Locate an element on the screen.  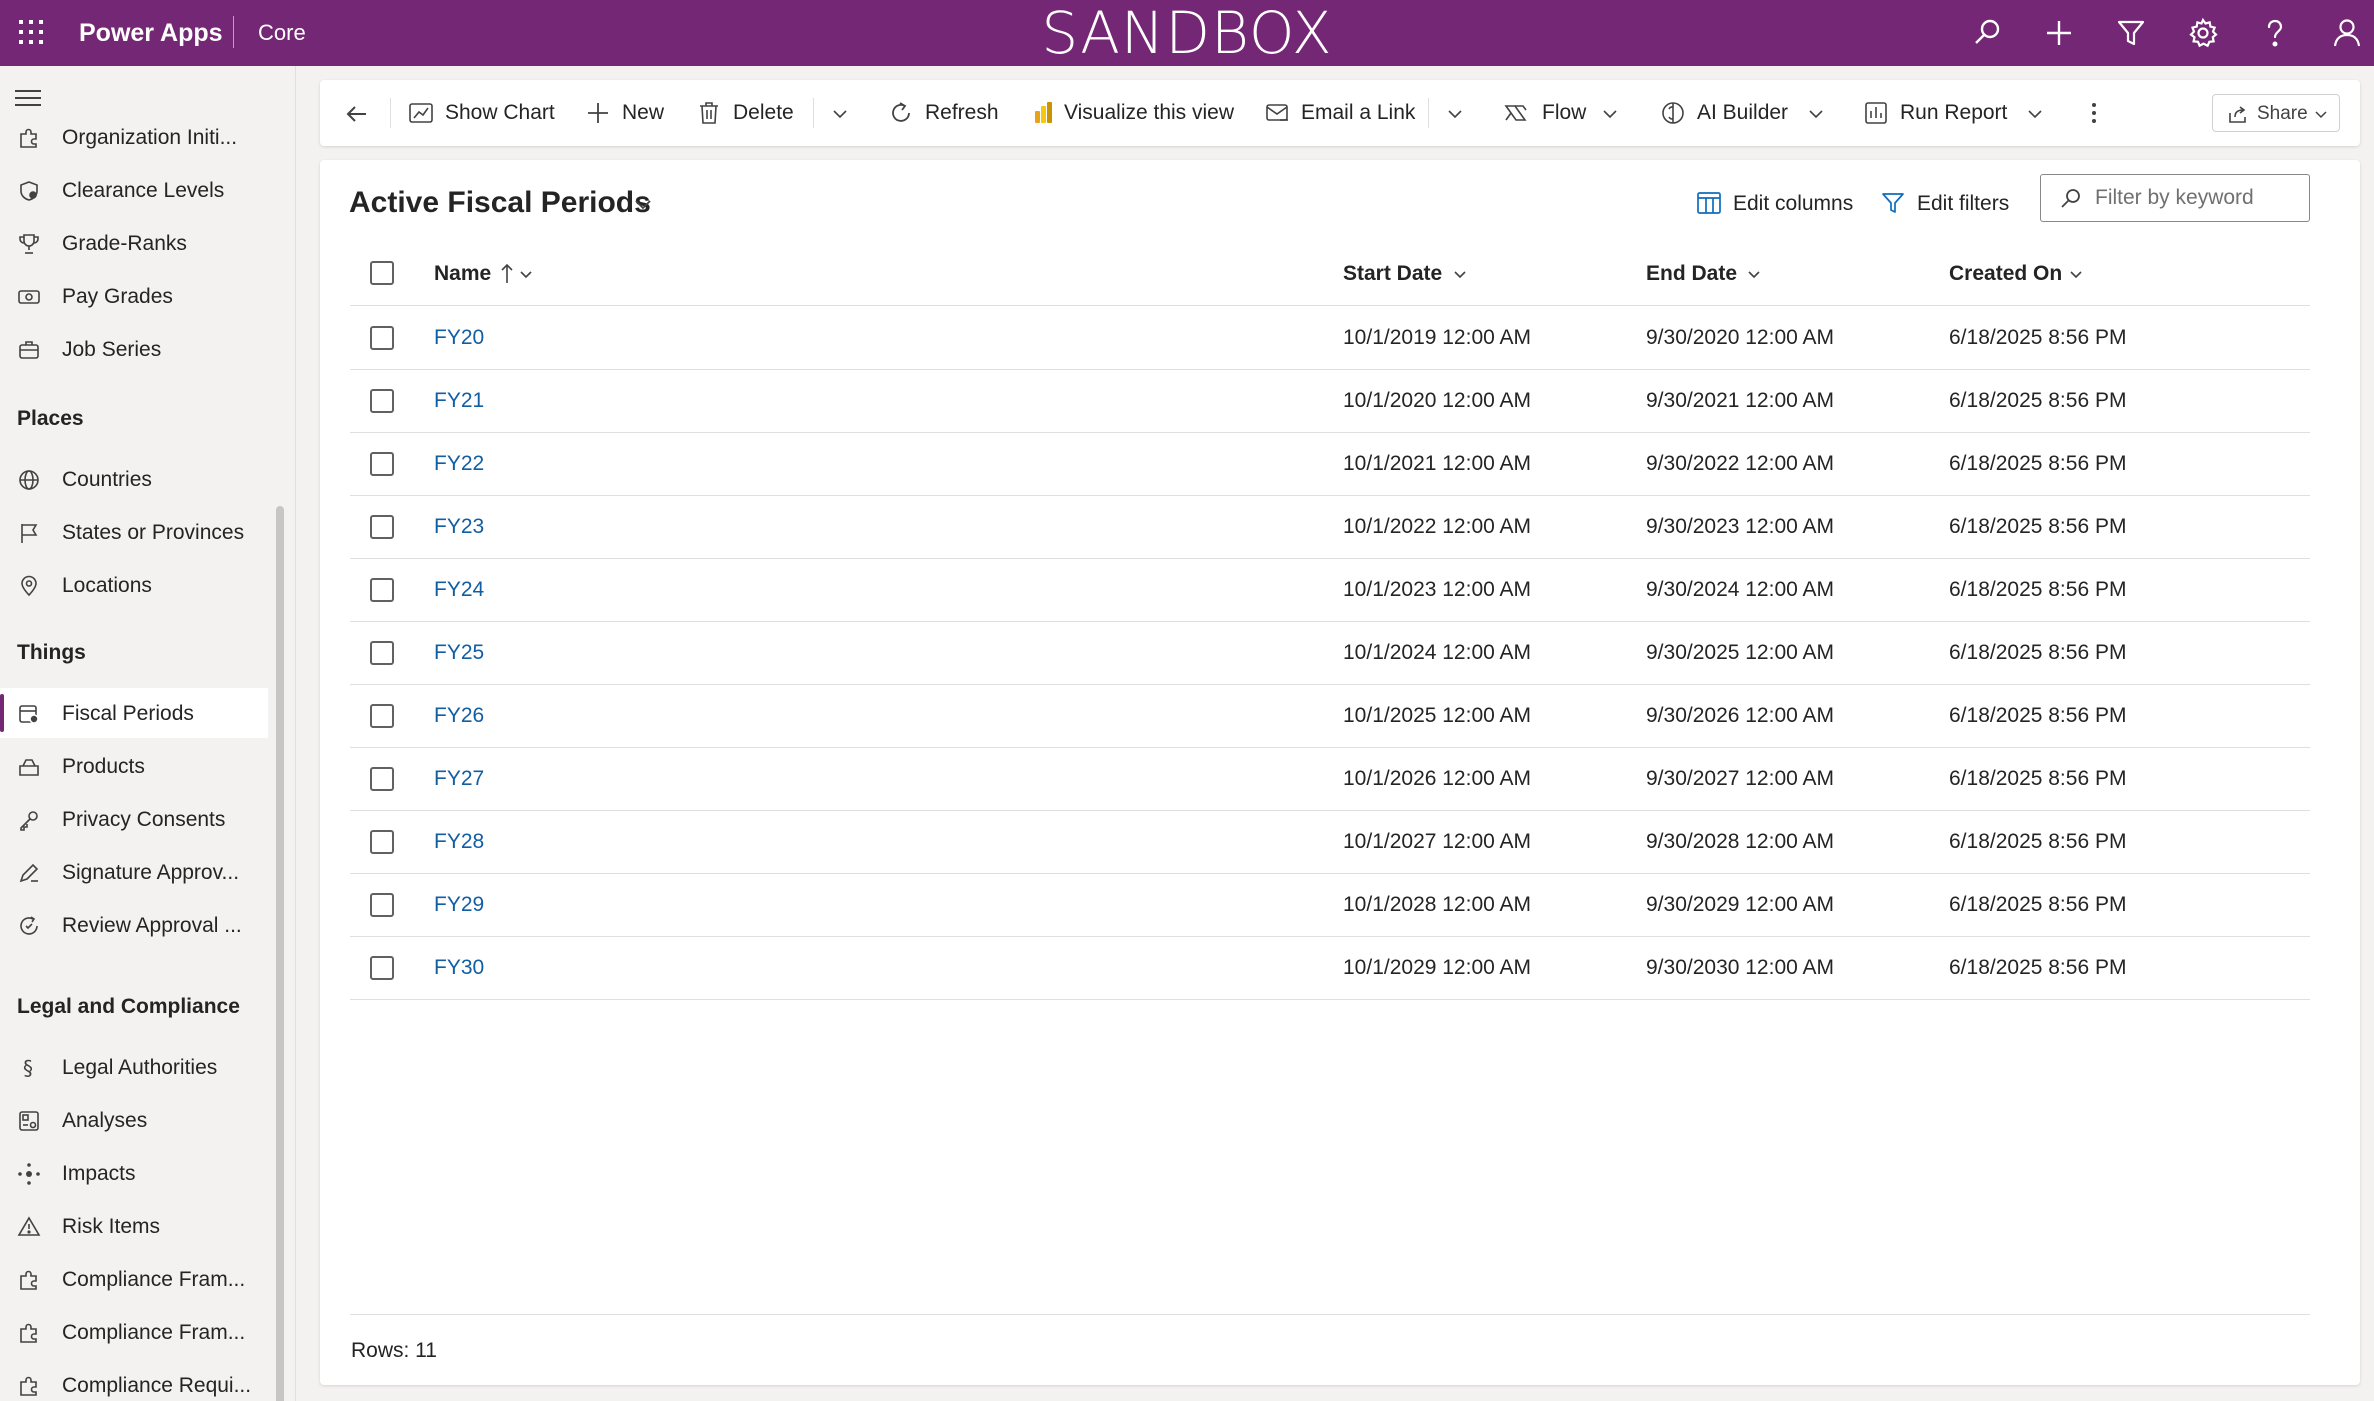
end-date-column-chevron-icon is located at coordinates (1754, 274).